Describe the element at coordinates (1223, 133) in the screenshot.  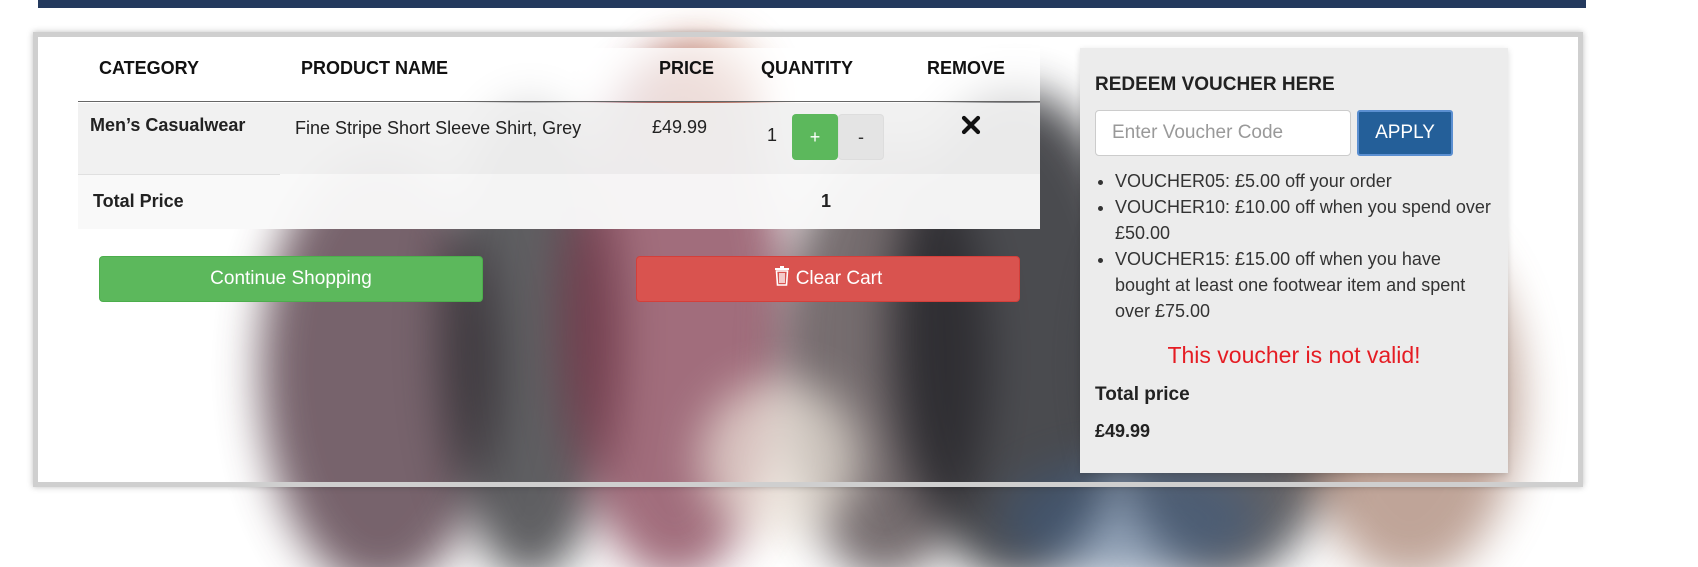
I see `voucher-code-input` at that location.